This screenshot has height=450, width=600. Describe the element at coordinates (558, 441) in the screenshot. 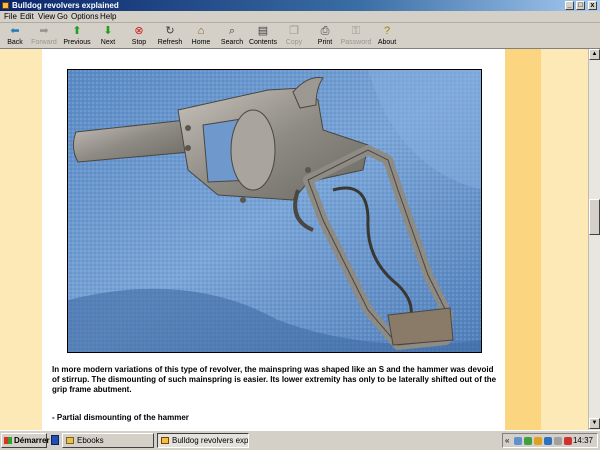

I see `volume-icon` at that location.